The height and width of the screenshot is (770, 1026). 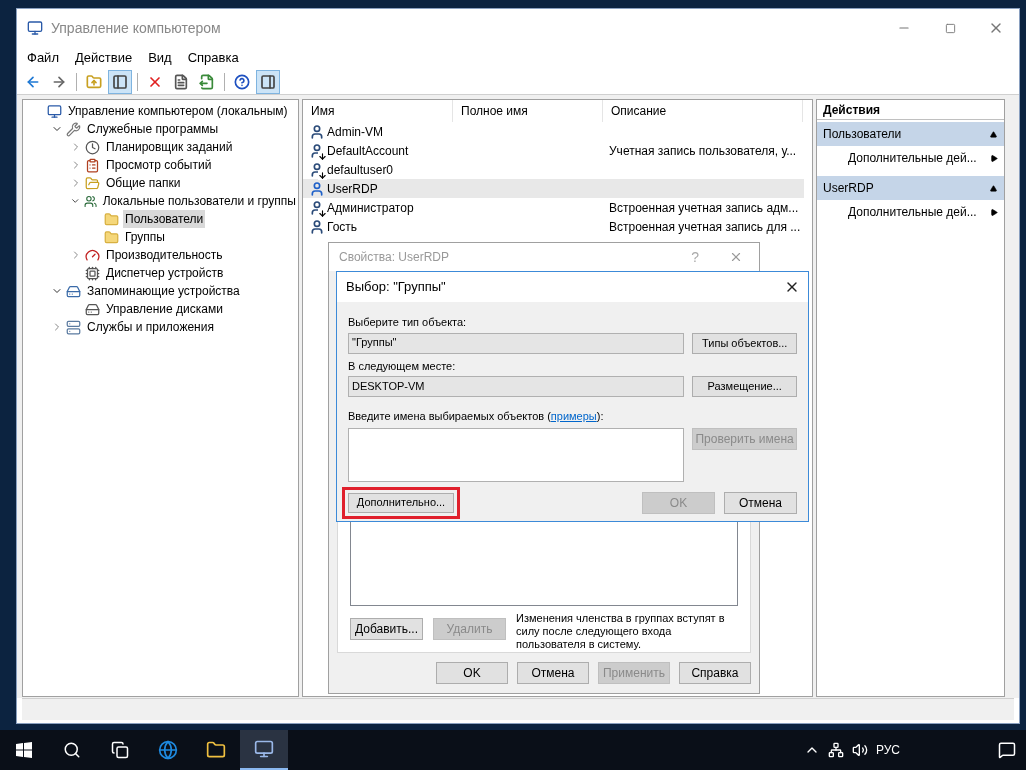 What do you see at coordinates (169, 147) in the screenshot?
I see `tree-item: Планировщик заданий` at bounding box center [169, 147].